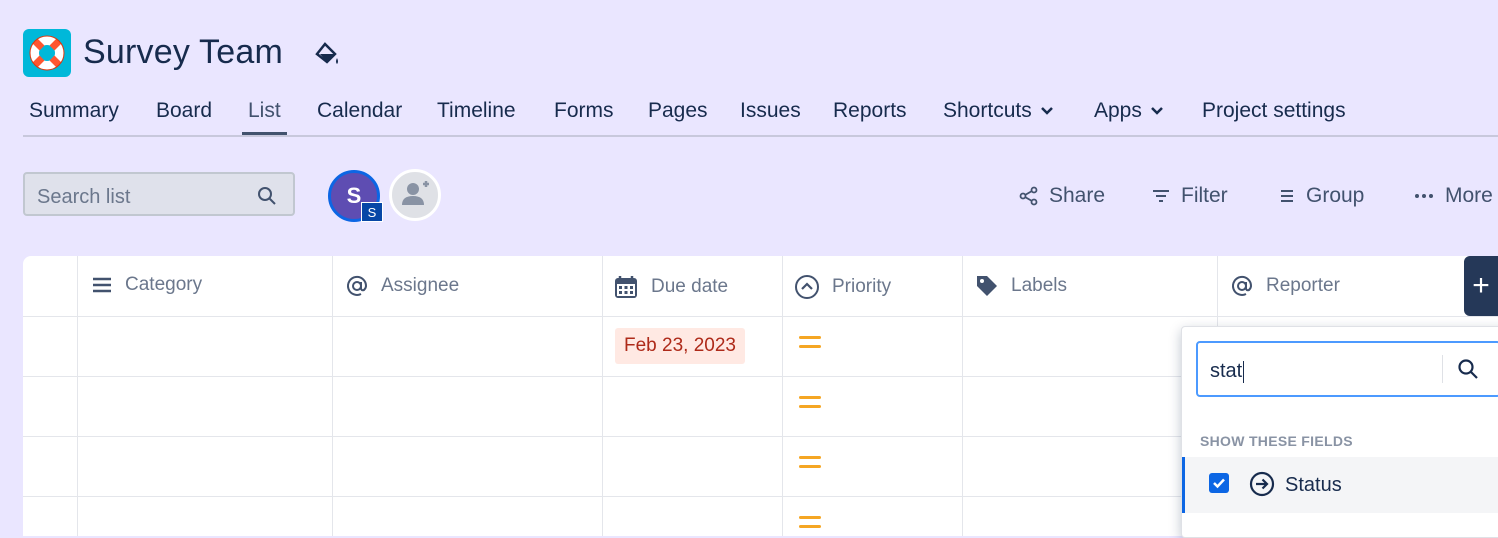 This screenshot has height=538, width=1498. Describe the element at coordinates (102, 285) in the screenshot. I see `menu-lines-icon` at that location.